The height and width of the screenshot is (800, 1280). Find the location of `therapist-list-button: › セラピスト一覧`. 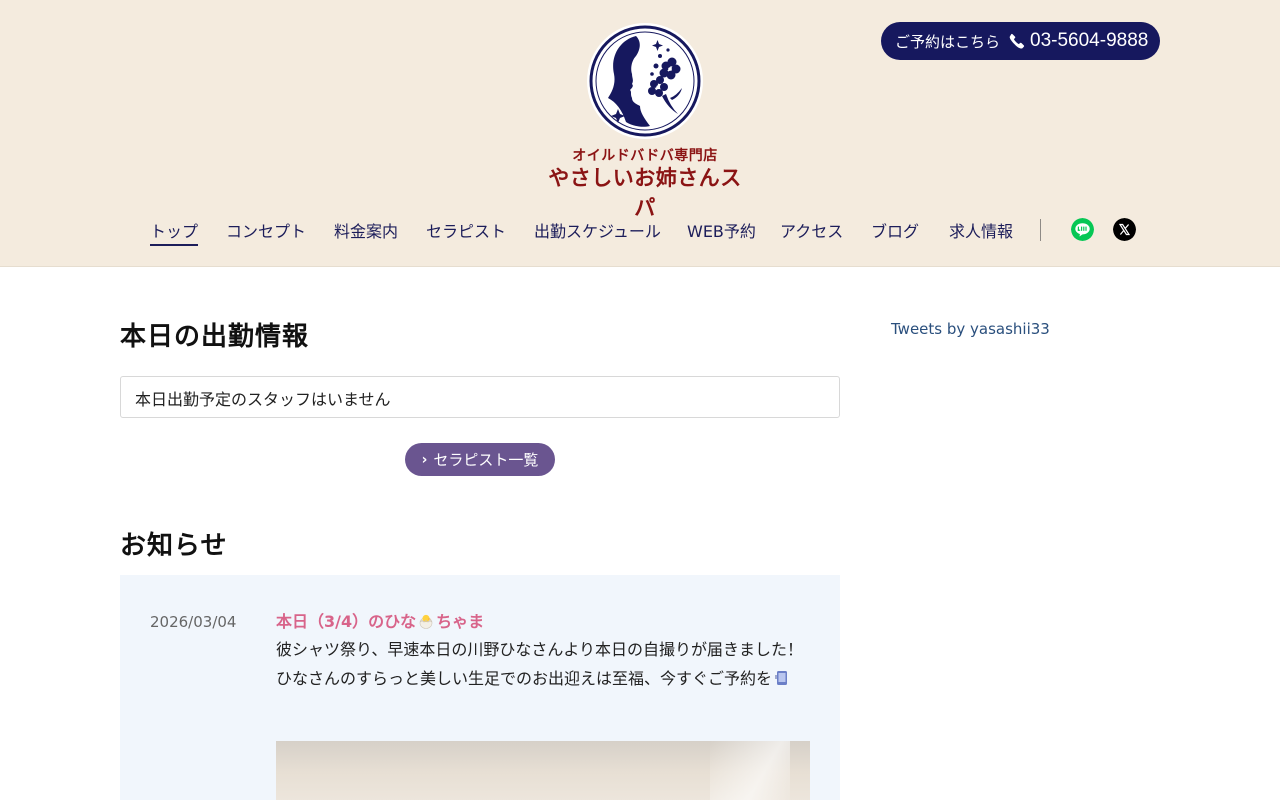

therapist-list-button: › セラピスト一覧 is located at coordinates (480, 459).